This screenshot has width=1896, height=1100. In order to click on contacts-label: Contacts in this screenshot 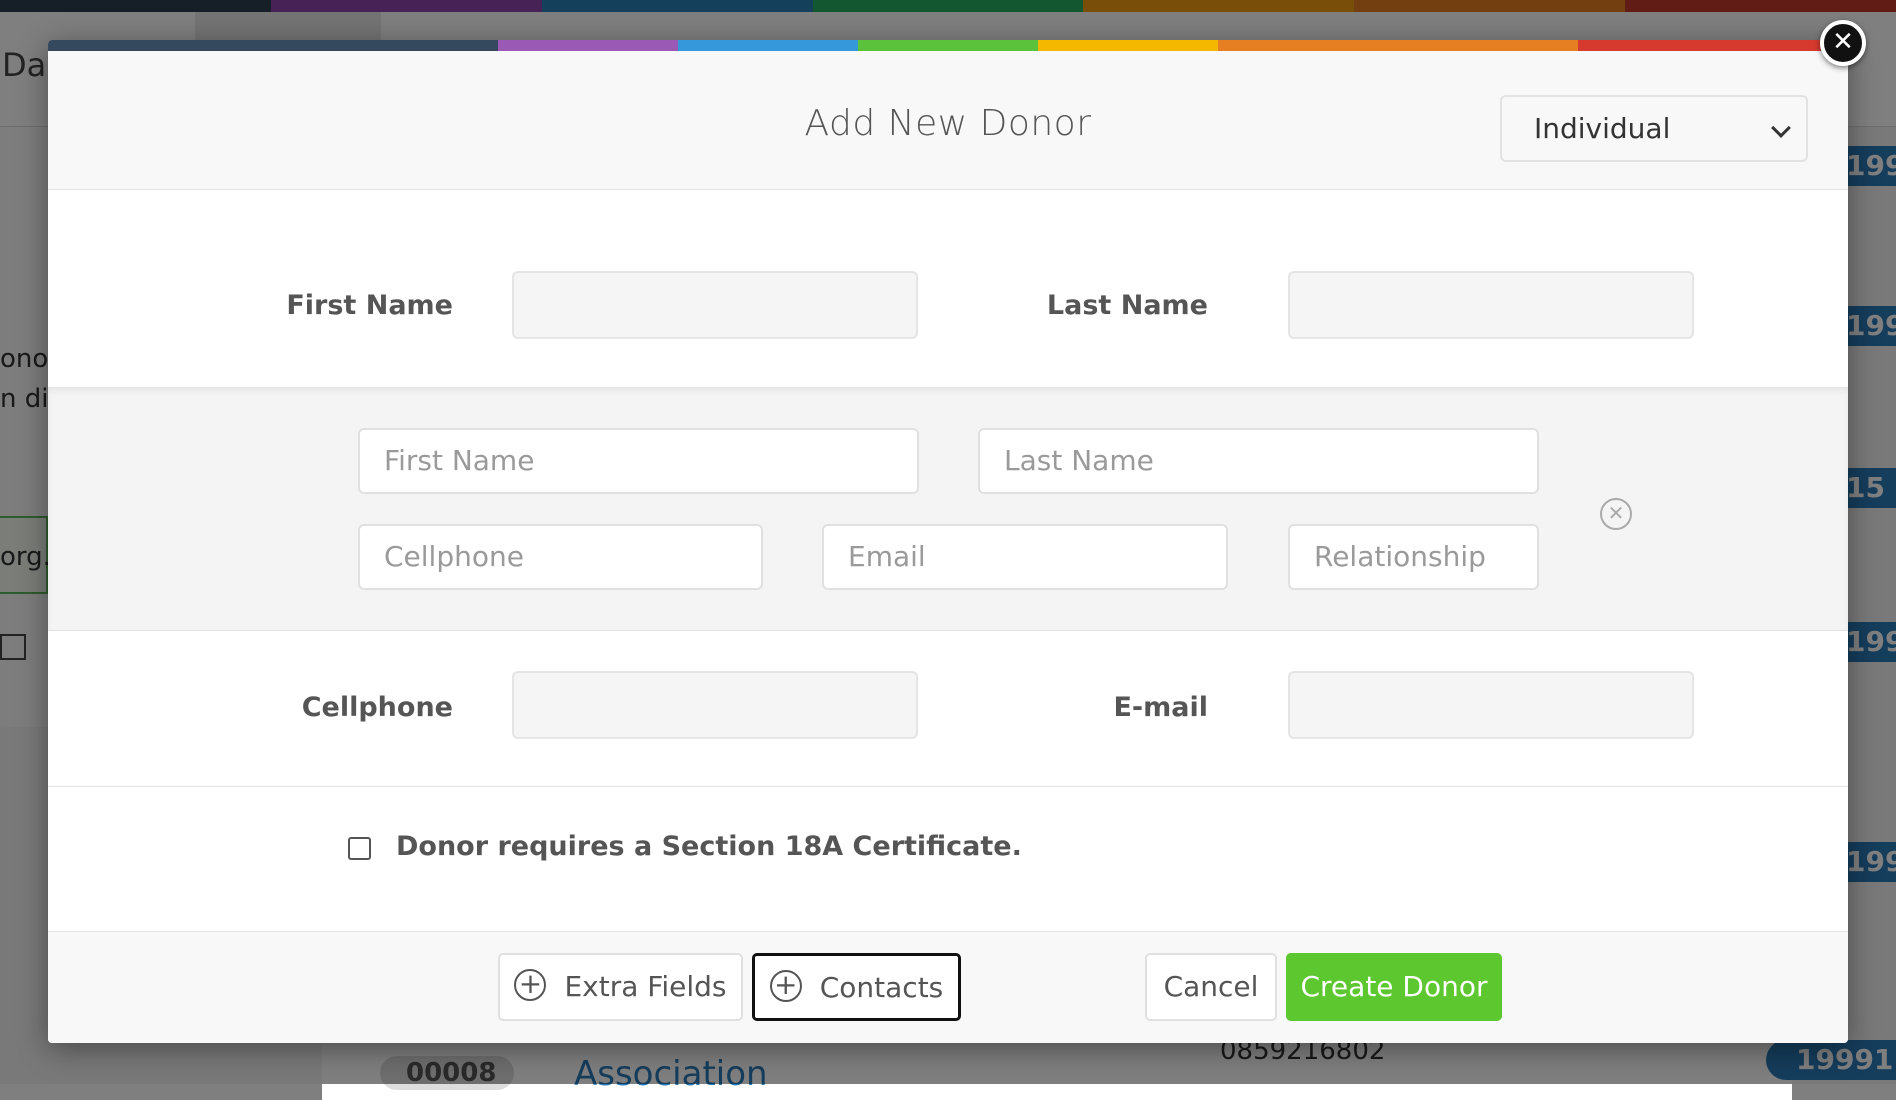, I will do `click(881, 987)`.